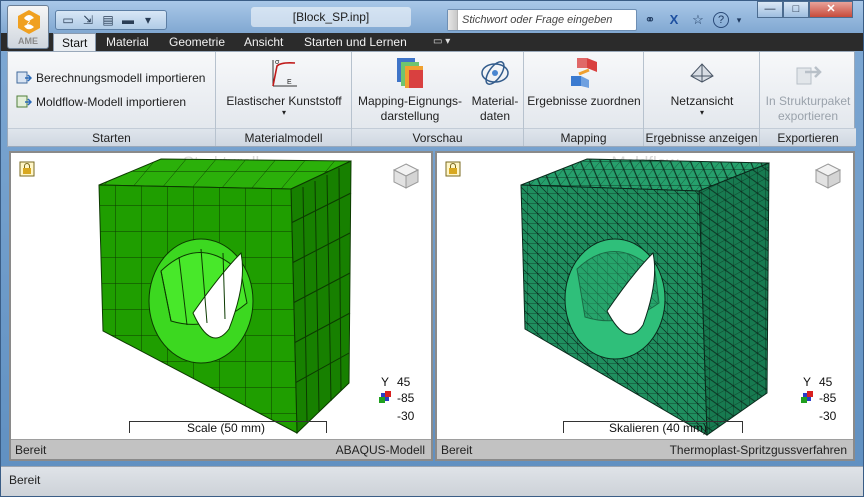 Image resolution: width=864 pixels, height=497 pixels. I want to click on material-data-icon, so click(495, 73).